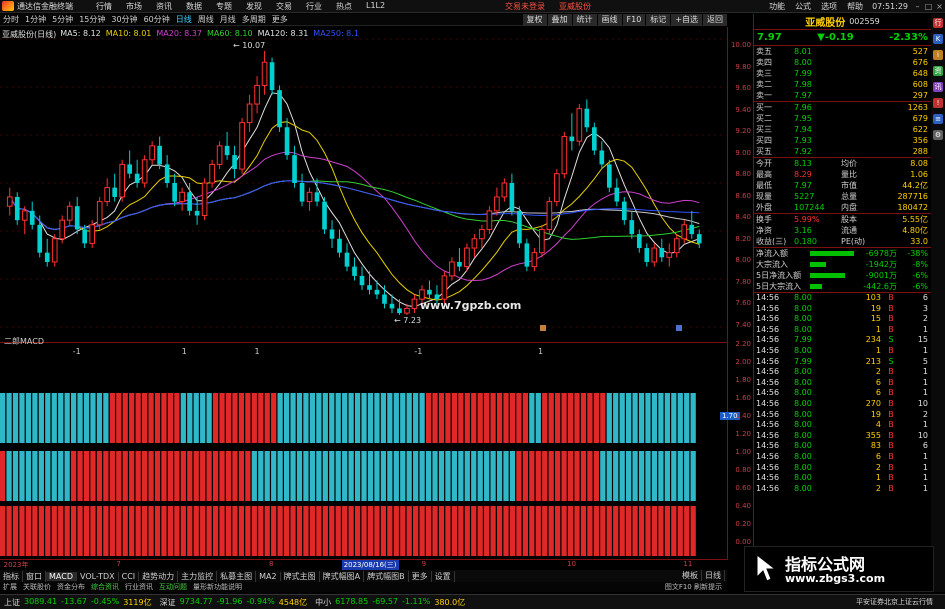  What do you see at coordinates (224, 6) in the screenshot?
I see `menu-item: 专题` at bounding box center [224, 6].